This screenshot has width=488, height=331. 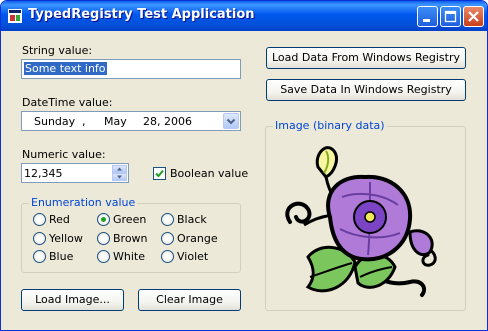 I want to click on datetime-value-label: DateTime value:, so click(x=67, y=102).